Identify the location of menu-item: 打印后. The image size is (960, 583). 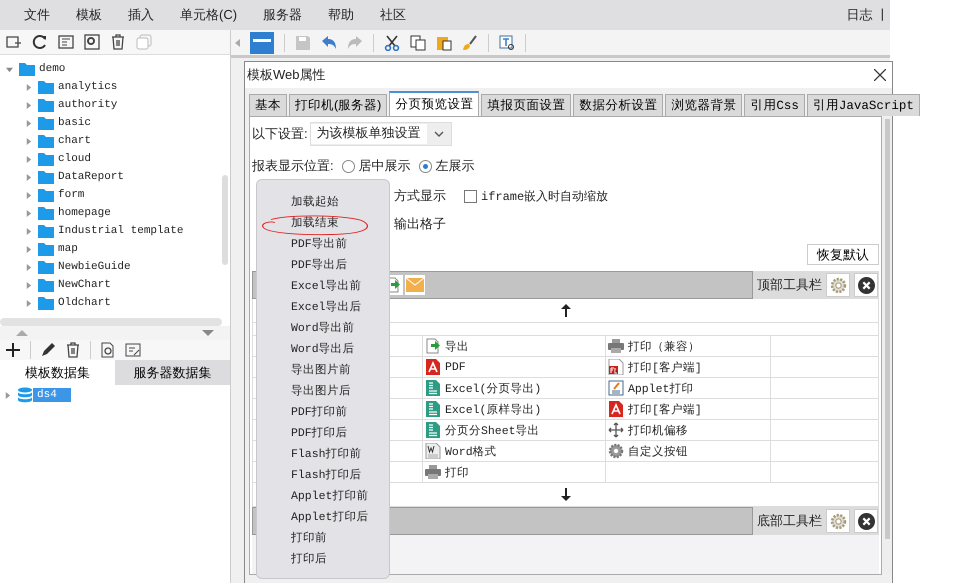
(309, 559).